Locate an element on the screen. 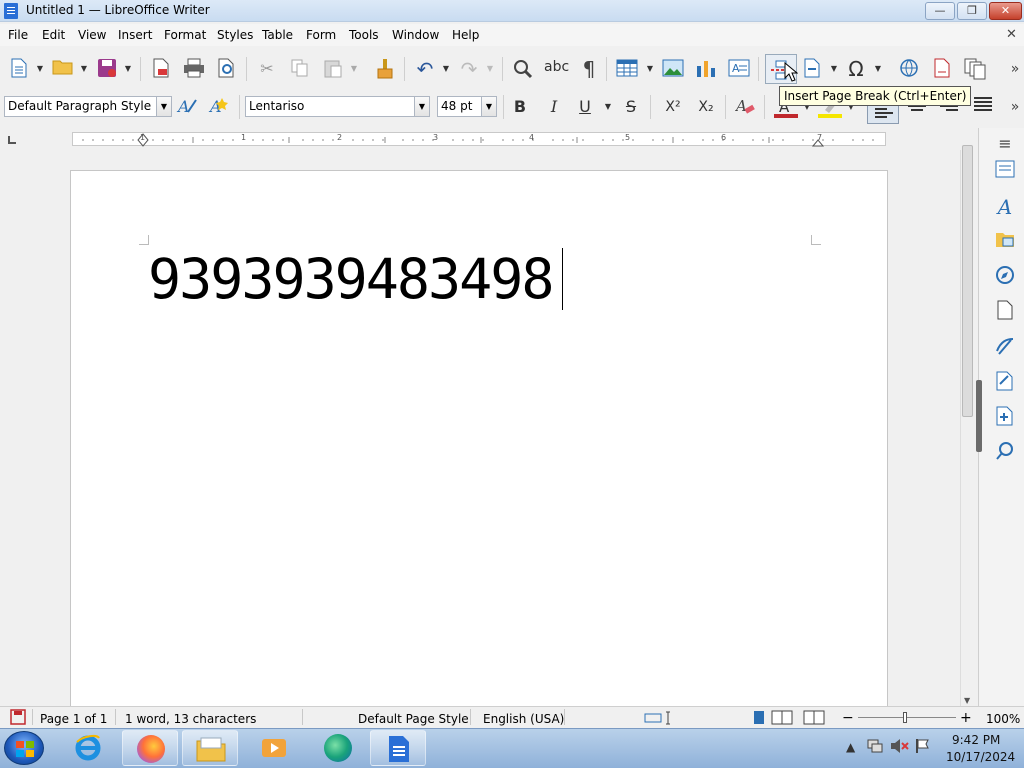 The height and width of the screenshot is (768, 1024). zoom-slider is located at coordinates (907, 717).